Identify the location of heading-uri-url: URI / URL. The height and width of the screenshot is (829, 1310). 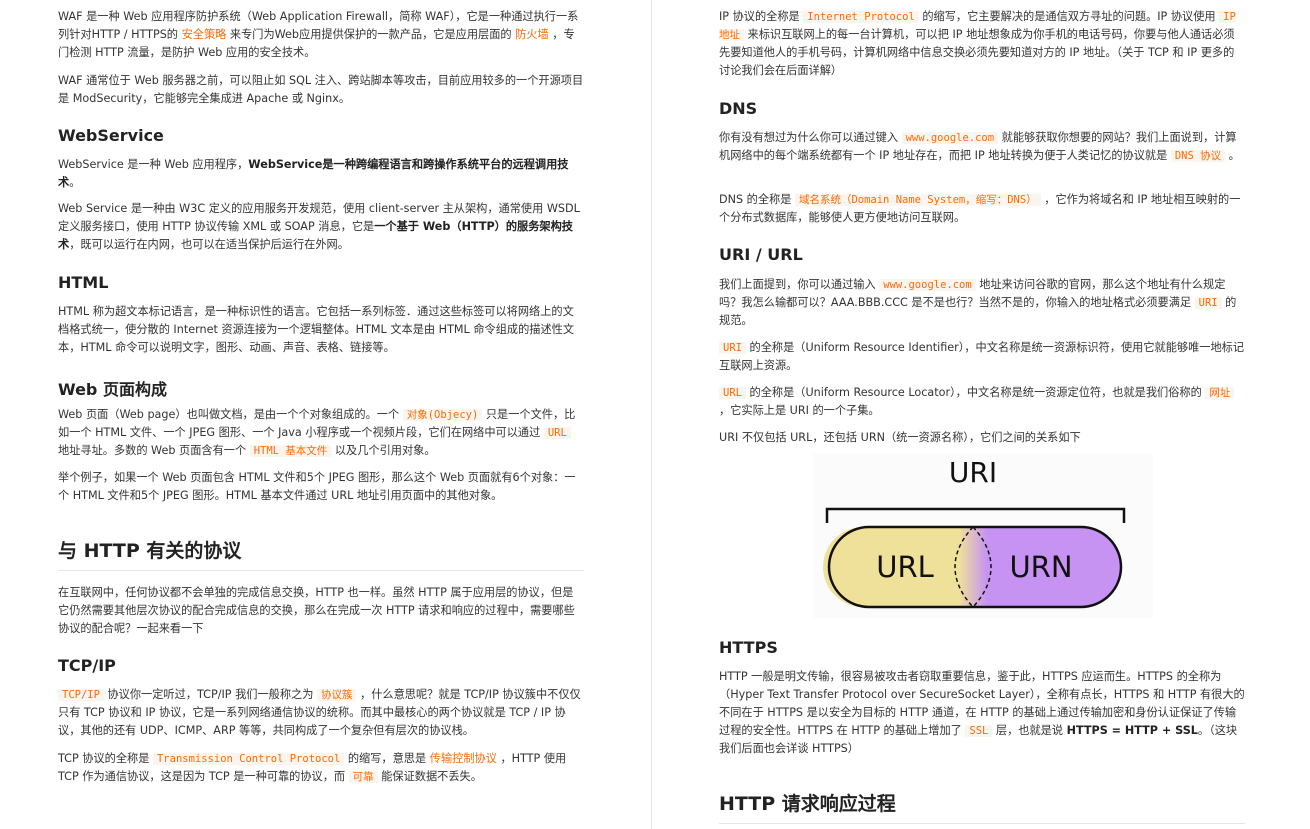
(761, 254).